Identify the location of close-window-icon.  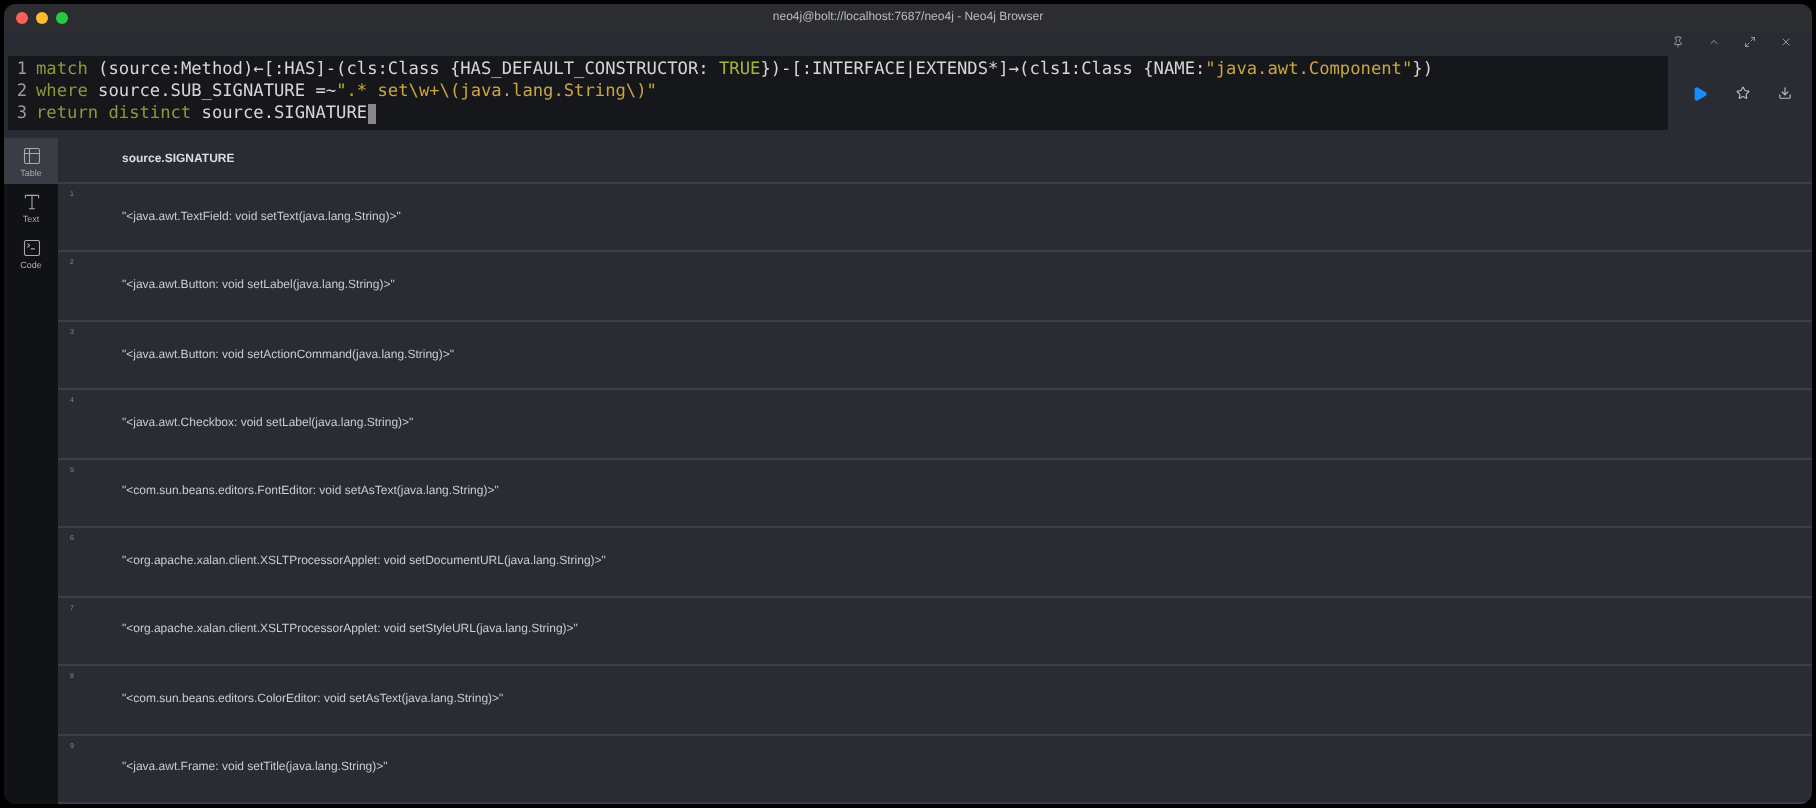
(22, 18).